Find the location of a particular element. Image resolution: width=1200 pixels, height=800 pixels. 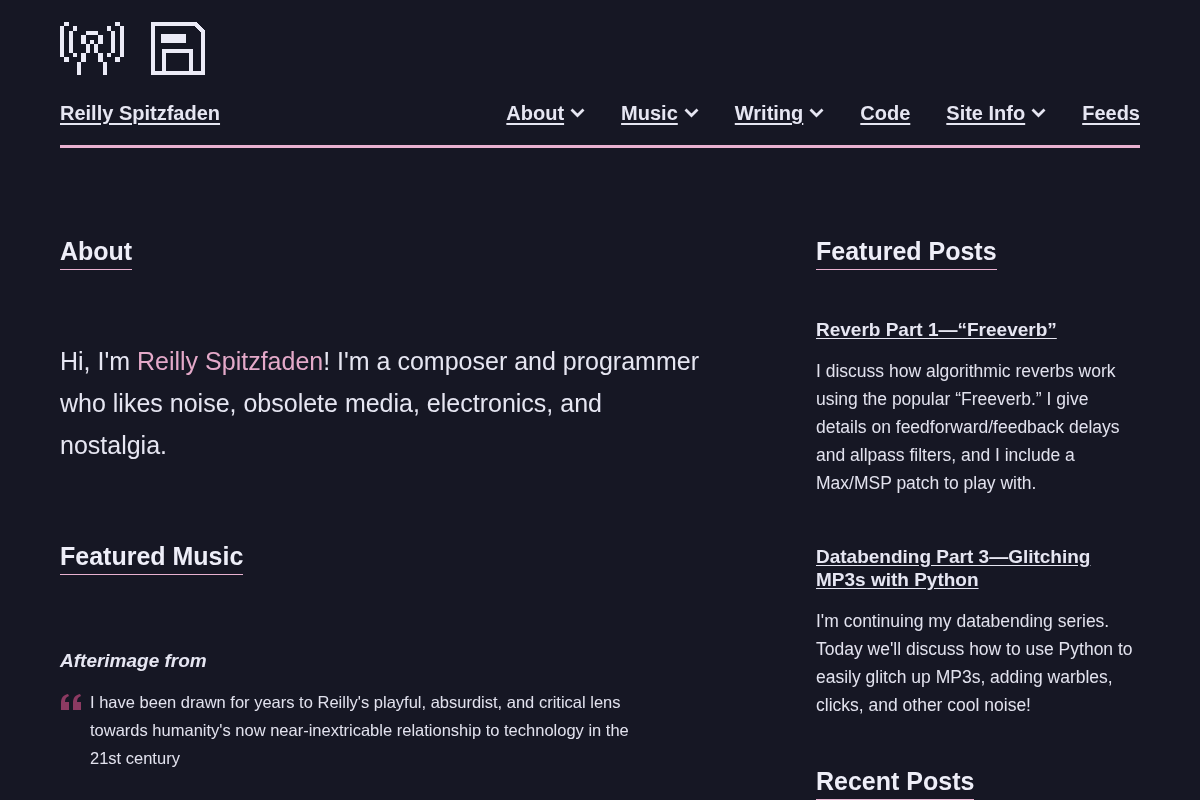

pixel-antenna-icon is located at coordinates (92, 48).